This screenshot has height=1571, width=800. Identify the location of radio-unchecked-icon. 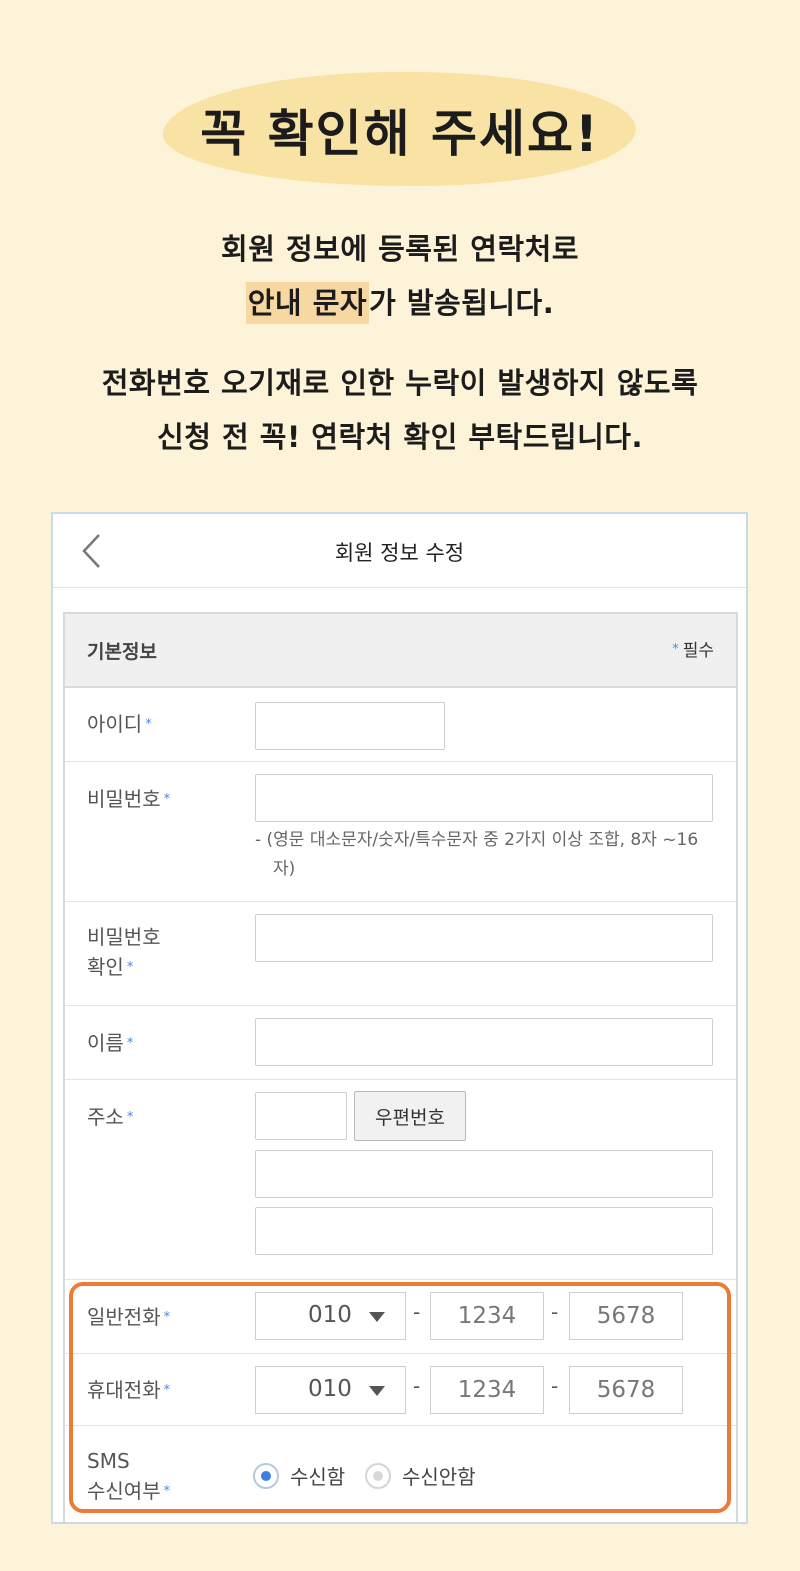
(378, 1475).